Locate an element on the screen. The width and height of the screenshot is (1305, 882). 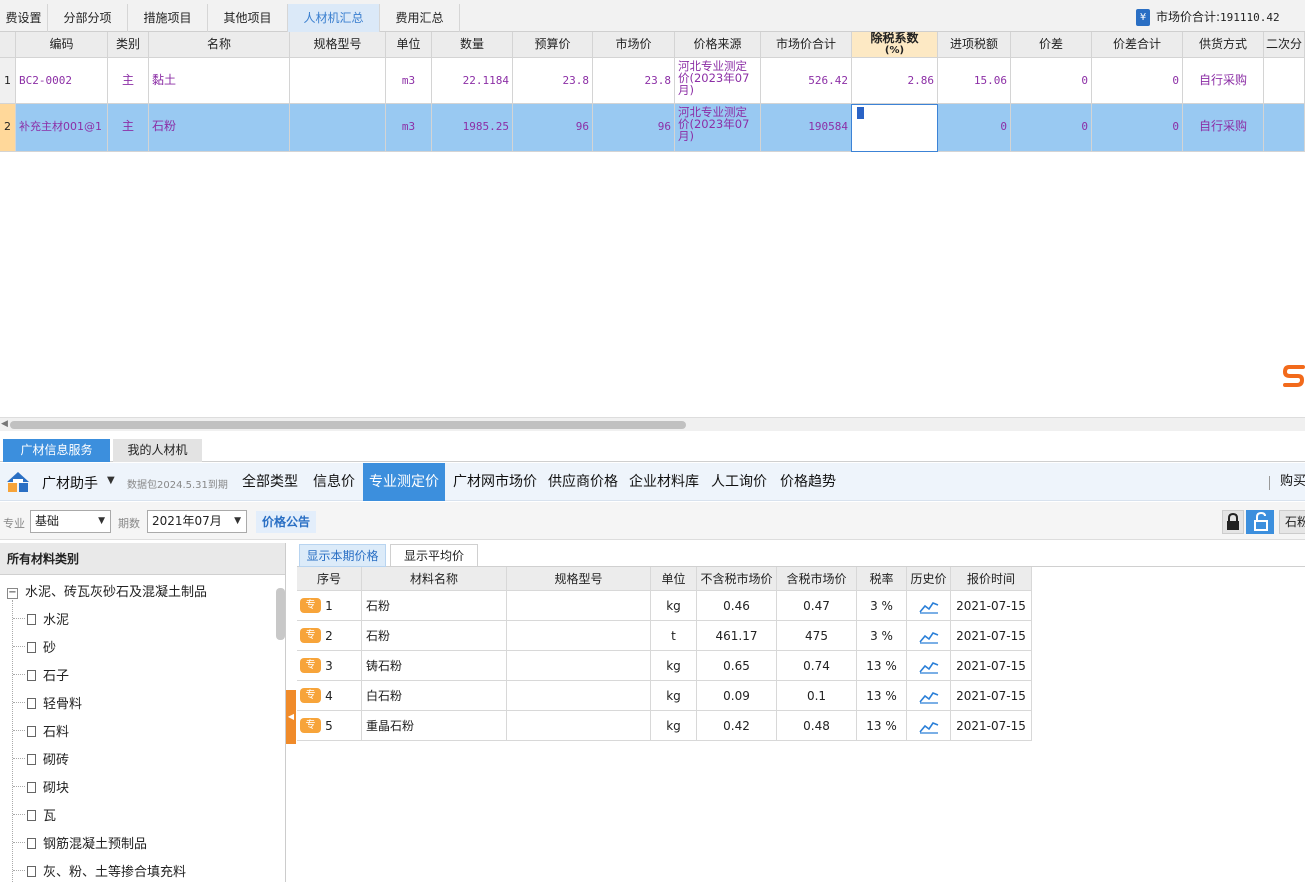
cell-code: BC2-0002 is located at coordinates (62, 81).